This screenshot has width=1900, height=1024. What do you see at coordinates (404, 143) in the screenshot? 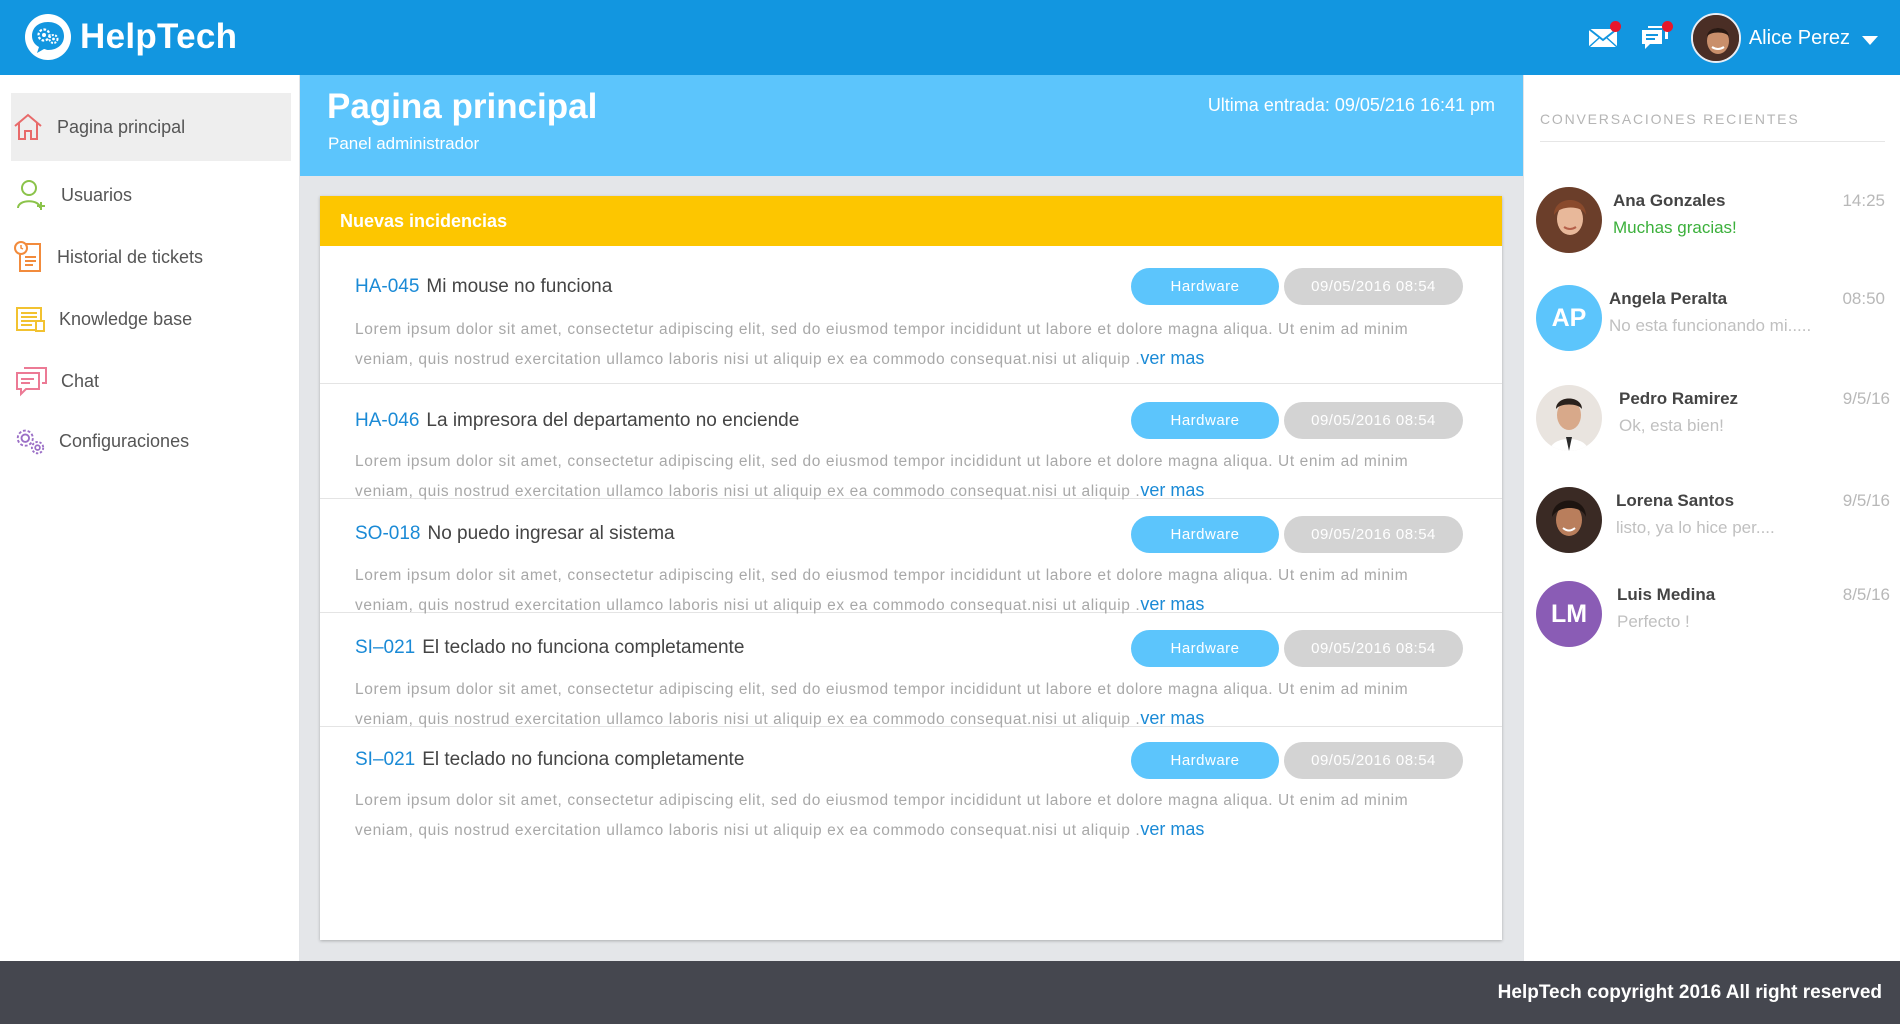
I see `page-subtitle: Panel administrador` at bounding box center [404, 143].